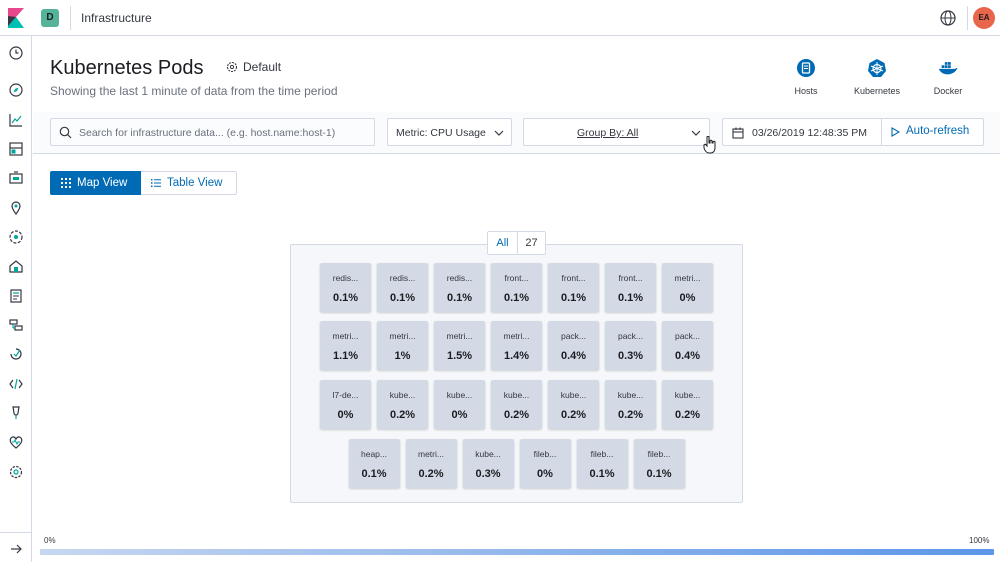 Image resolution: width=1000 pixels, height=562 pixels. What do you see at coordinates (806, 91) in the screenshot?
I see `node-type-label: Hosts` at bounding box center [806, 91].